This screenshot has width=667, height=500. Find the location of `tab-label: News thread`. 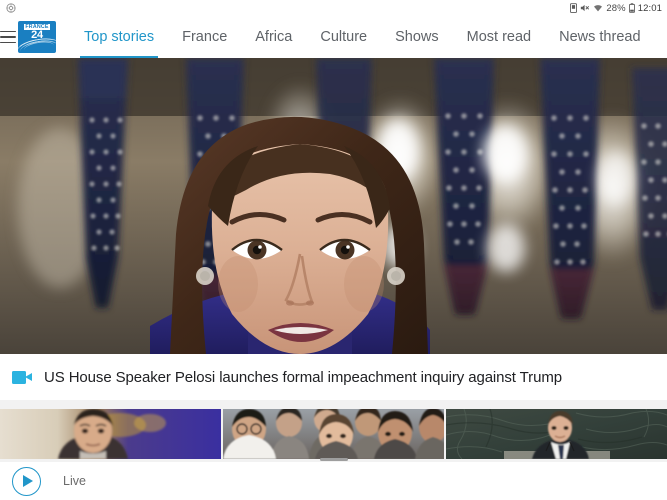

tab-label: News thread is located at coordinates (600, 37).